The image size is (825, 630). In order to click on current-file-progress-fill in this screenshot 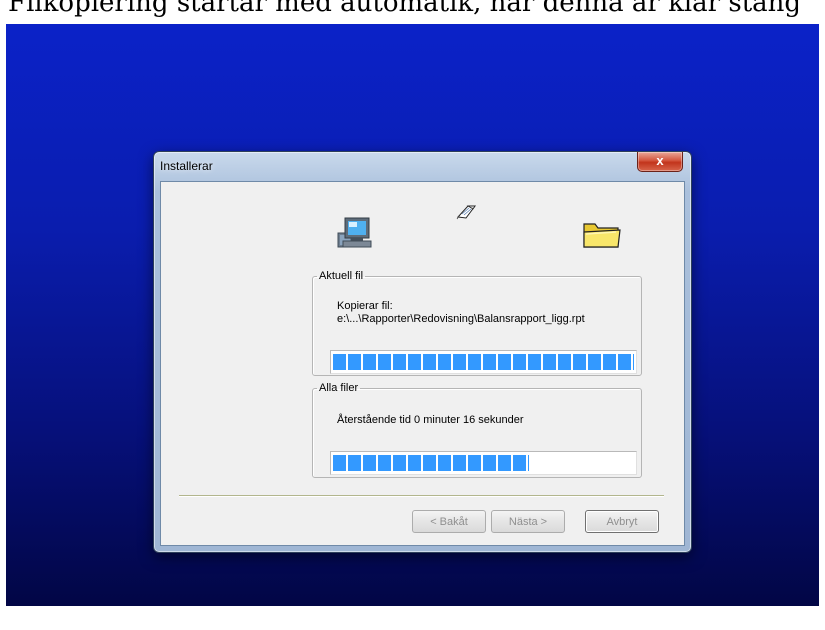, I will do `click(483, 362)`.